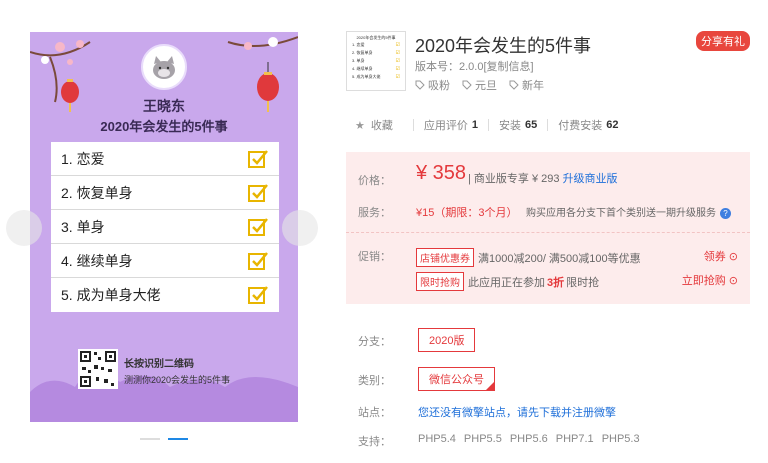 The width and height of the screenshot is (768, 463). What do you see at coordinates (358, 60) in the screenshot?
I see `thumbnail-row-label: 3. 单身` at bounding box center [358, 60].